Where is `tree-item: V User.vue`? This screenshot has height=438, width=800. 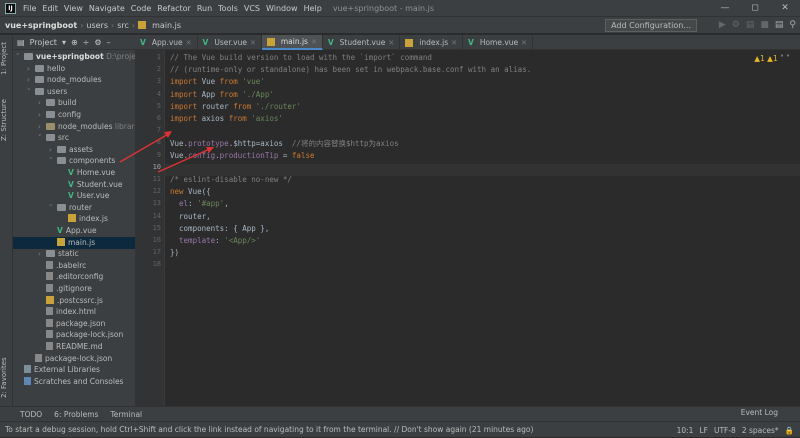 tree-item: V User.vue is located at coordinates (74, 196).